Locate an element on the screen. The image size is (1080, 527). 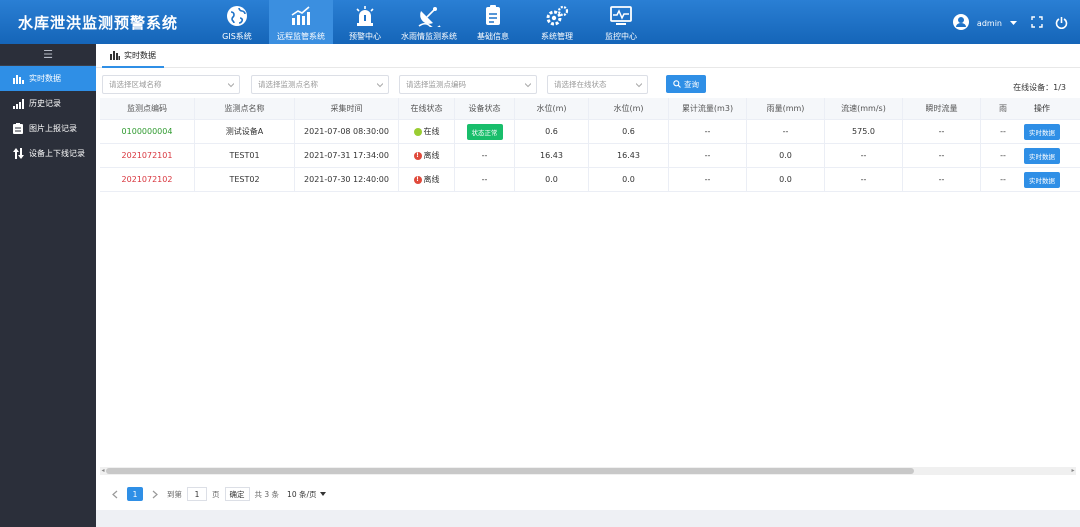
globe-icon is located at coordinates (237, 16).